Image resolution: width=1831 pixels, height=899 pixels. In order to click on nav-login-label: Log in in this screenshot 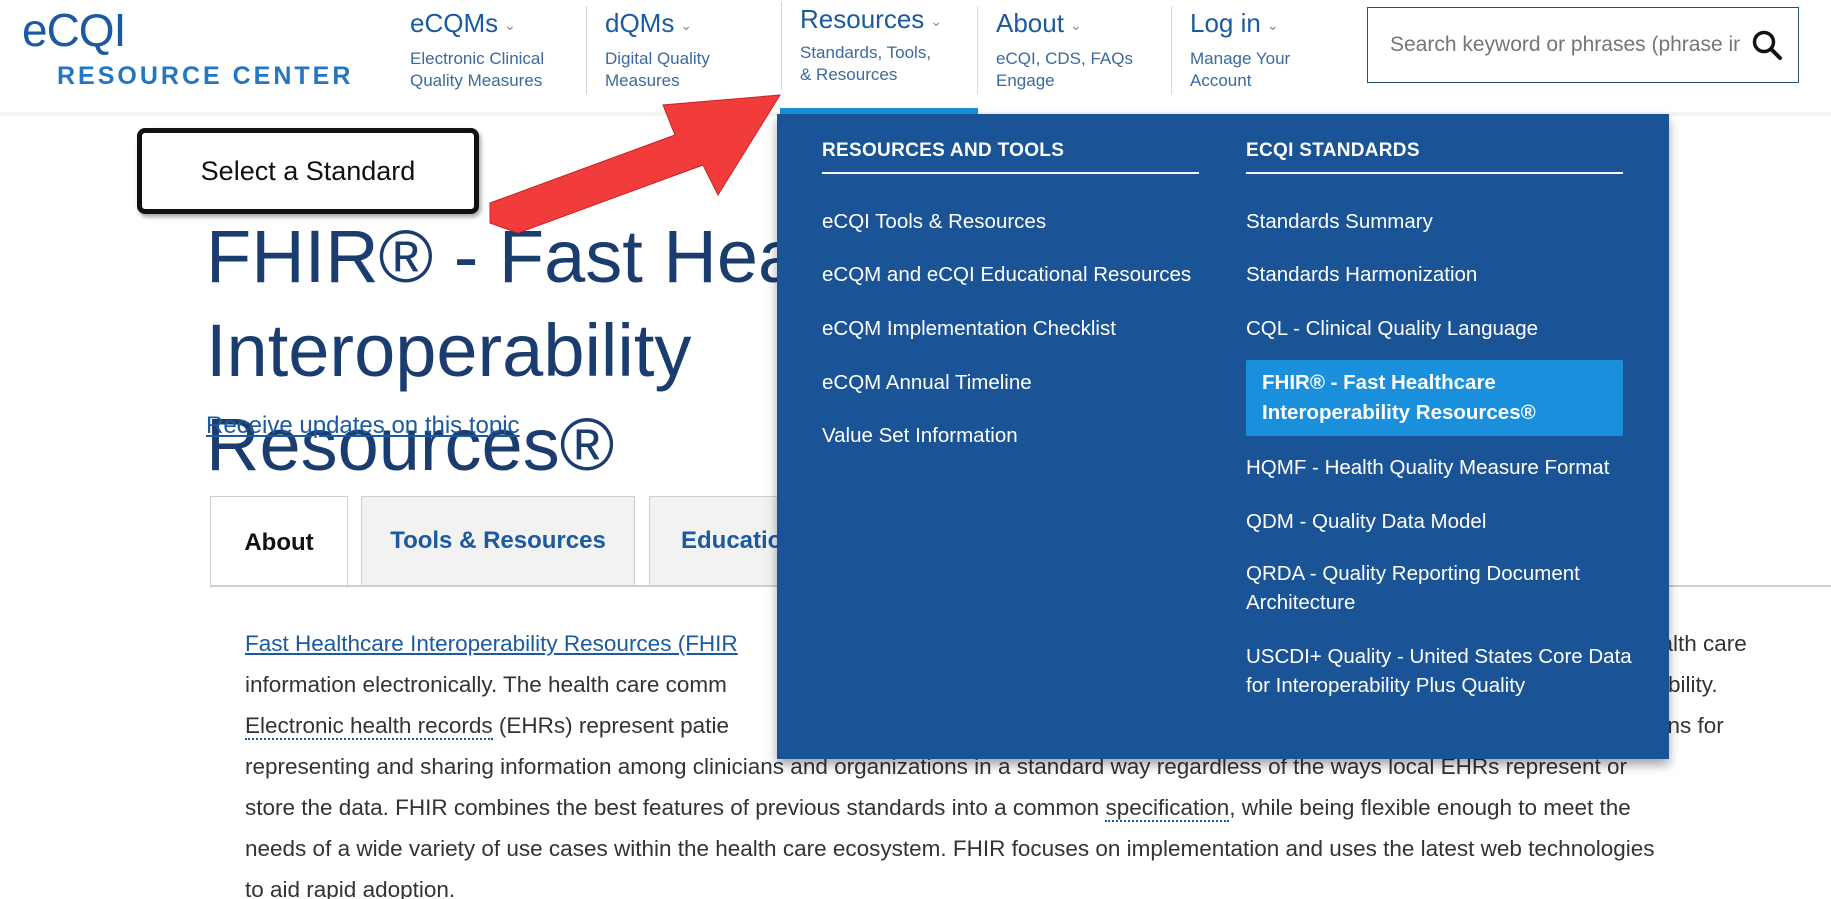, I will do `click(1225, 23)`.